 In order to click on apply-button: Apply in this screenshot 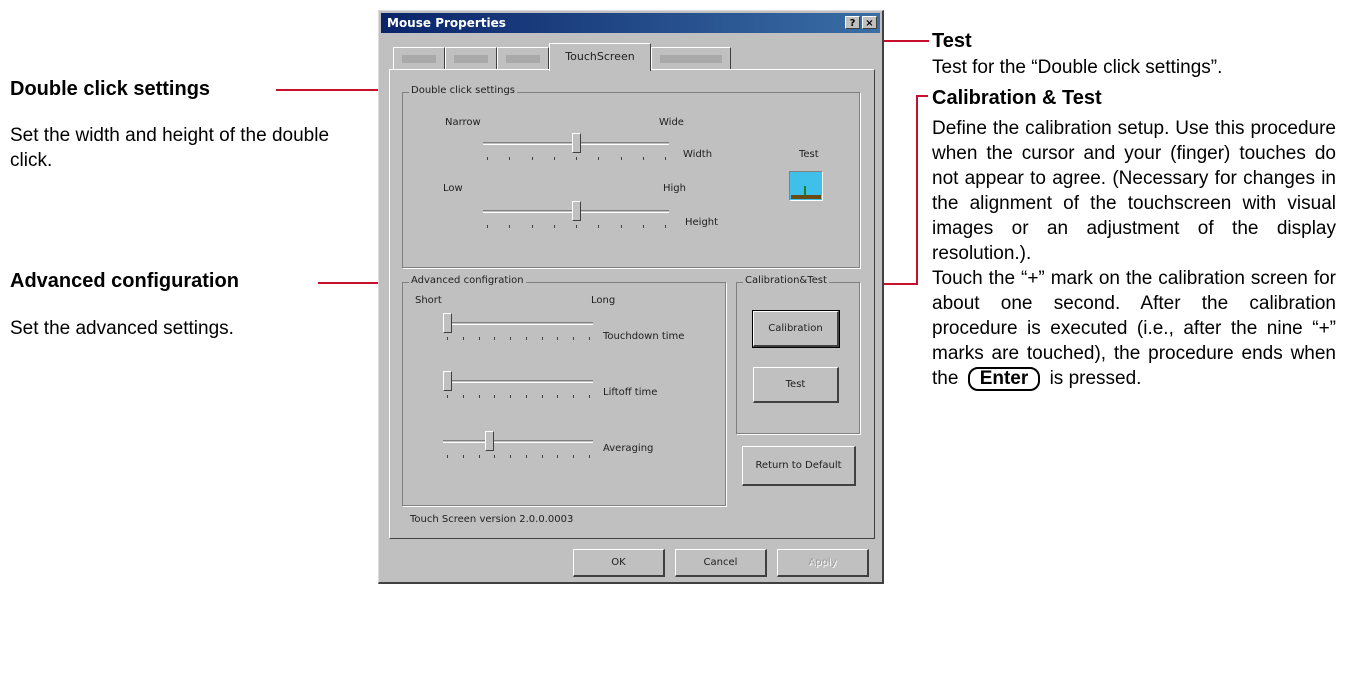, I will do `click(823, 563)`.